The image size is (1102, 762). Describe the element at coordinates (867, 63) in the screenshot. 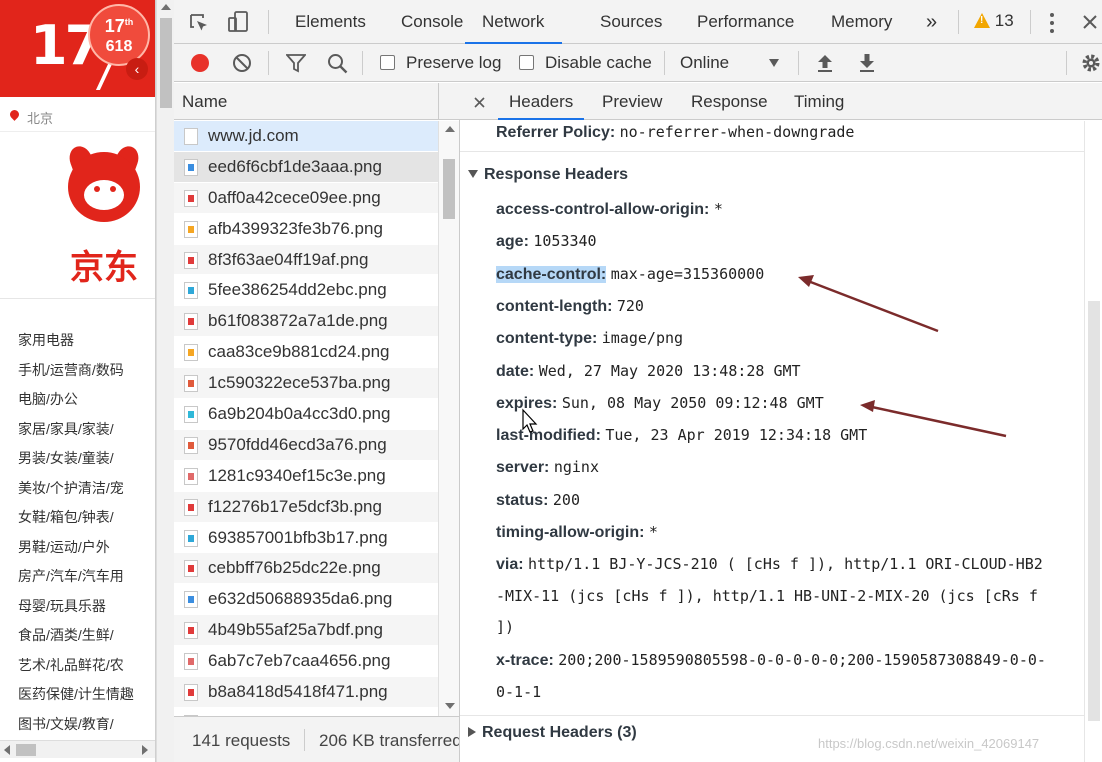

I see `export-har-icon` at that location.